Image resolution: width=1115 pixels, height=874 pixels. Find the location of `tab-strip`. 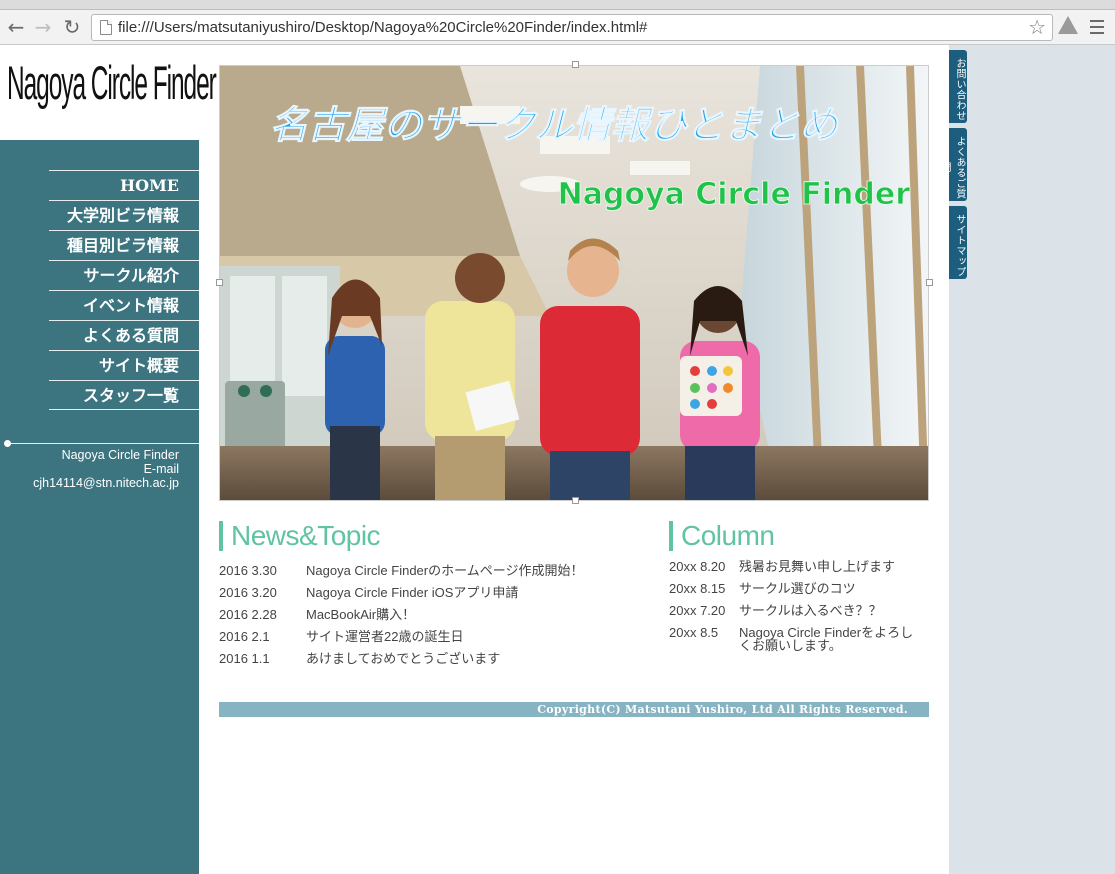

tab-strip is located at coordinates (557, 5).